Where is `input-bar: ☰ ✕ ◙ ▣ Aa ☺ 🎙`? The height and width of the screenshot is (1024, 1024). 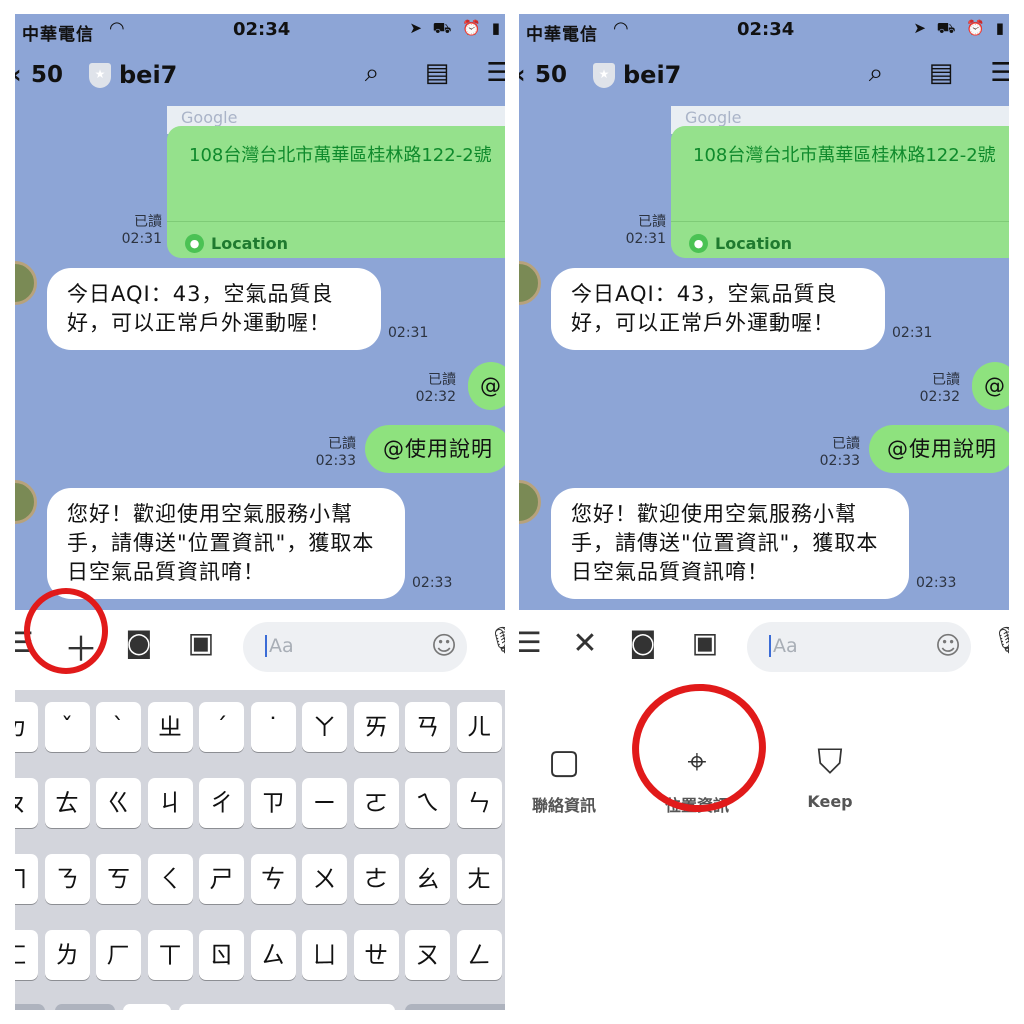 input-bar: ☰ ✕ ◙ ▣ Aa ☺ 🎙 is located at coordinates (764, 650).